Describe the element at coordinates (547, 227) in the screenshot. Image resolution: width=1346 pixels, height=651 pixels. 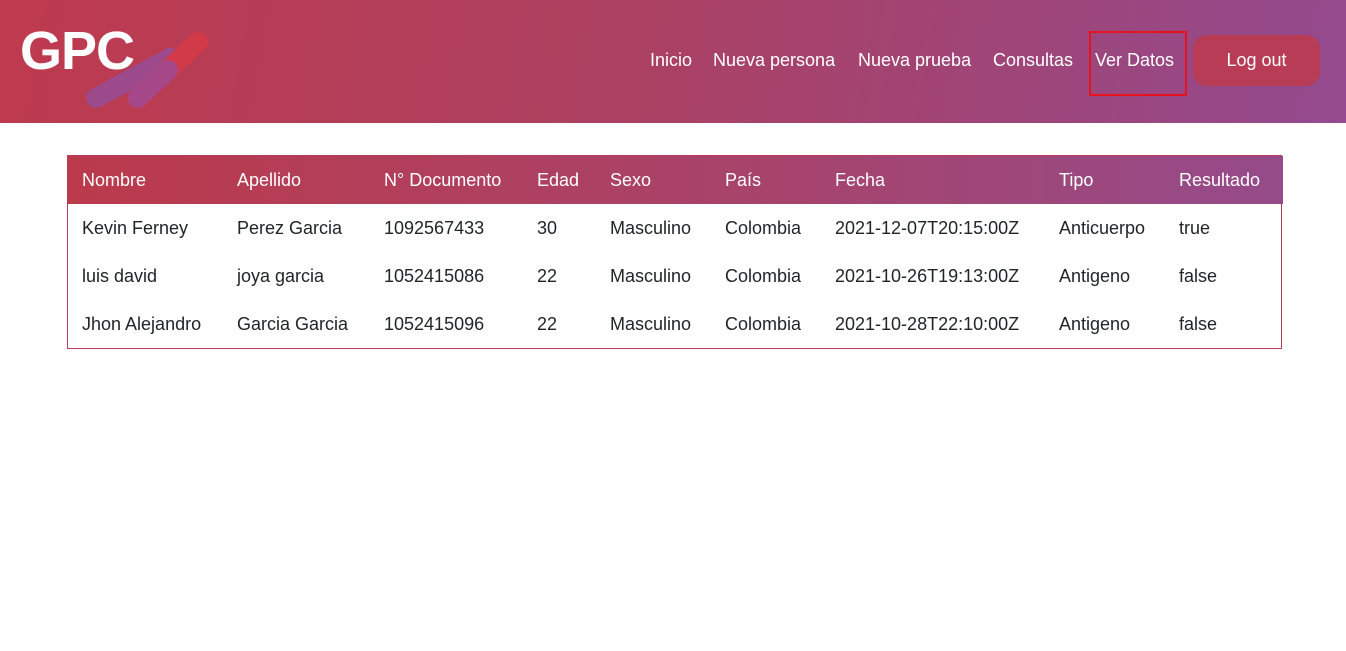
I see `cell-edad: 30` at that location.